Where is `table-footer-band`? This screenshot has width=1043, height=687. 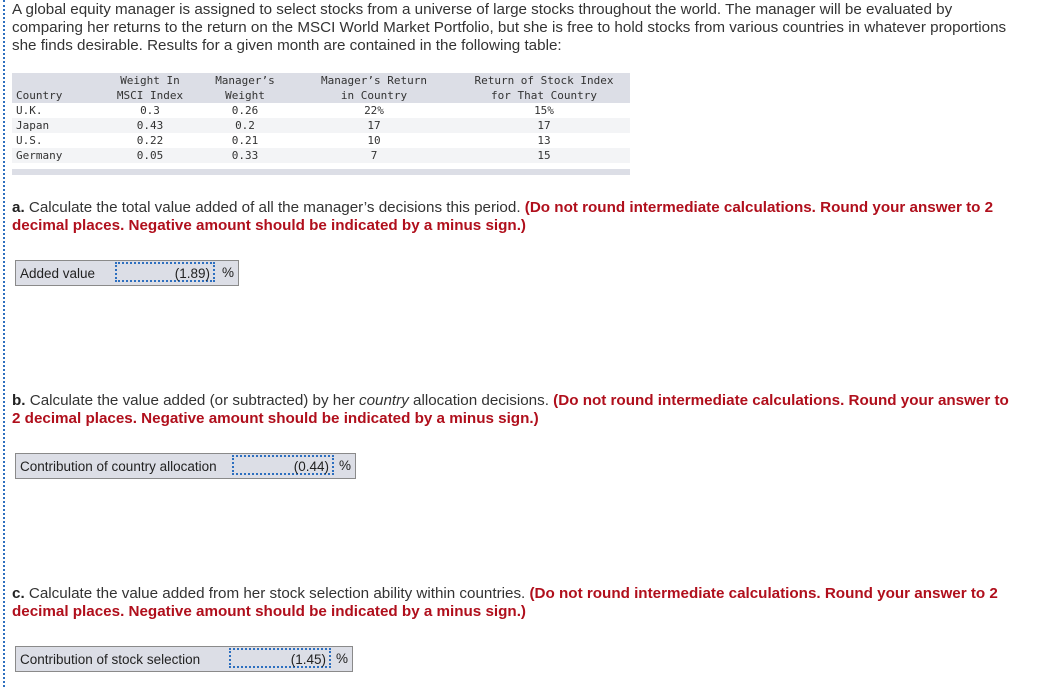
table-footer-band is located at coordinates (321, 172).